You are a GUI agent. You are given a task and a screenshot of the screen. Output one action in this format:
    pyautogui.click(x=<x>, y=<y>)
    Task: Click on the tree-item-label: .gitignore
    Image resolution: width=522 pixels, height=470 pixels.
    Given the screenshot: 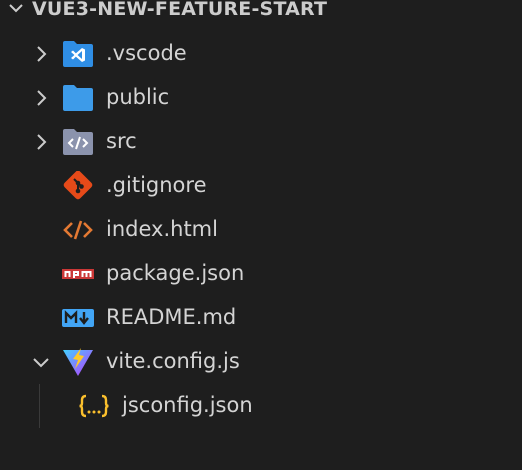 What is the action you would take?
    pyautogui.click(x=156, y=185)
    